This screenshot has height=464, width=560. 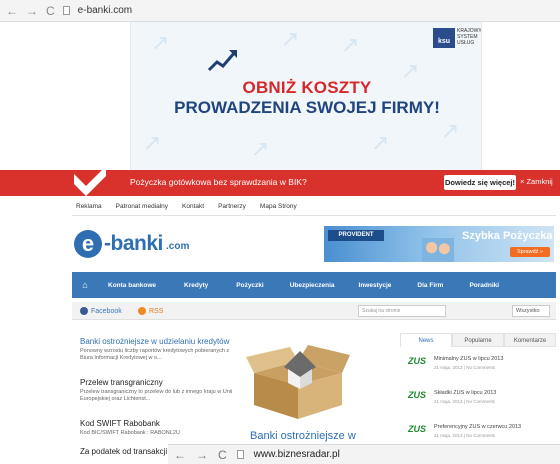 What do you see at coordinates (531, 311) in the screenshot?
I see `search-scope-select: Wszystko` at bounding box center [531, 311].